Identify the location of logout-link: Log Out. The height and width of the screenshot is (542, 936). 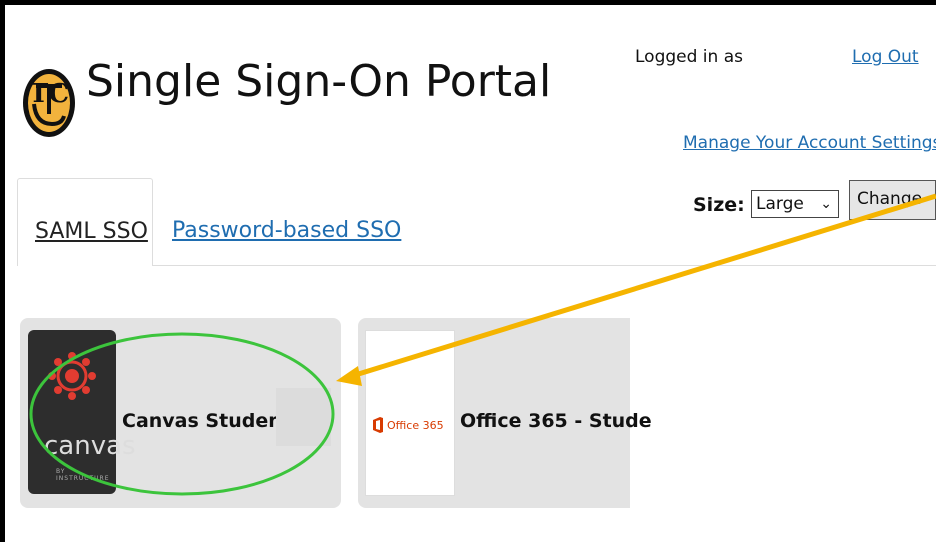
(885, 57).